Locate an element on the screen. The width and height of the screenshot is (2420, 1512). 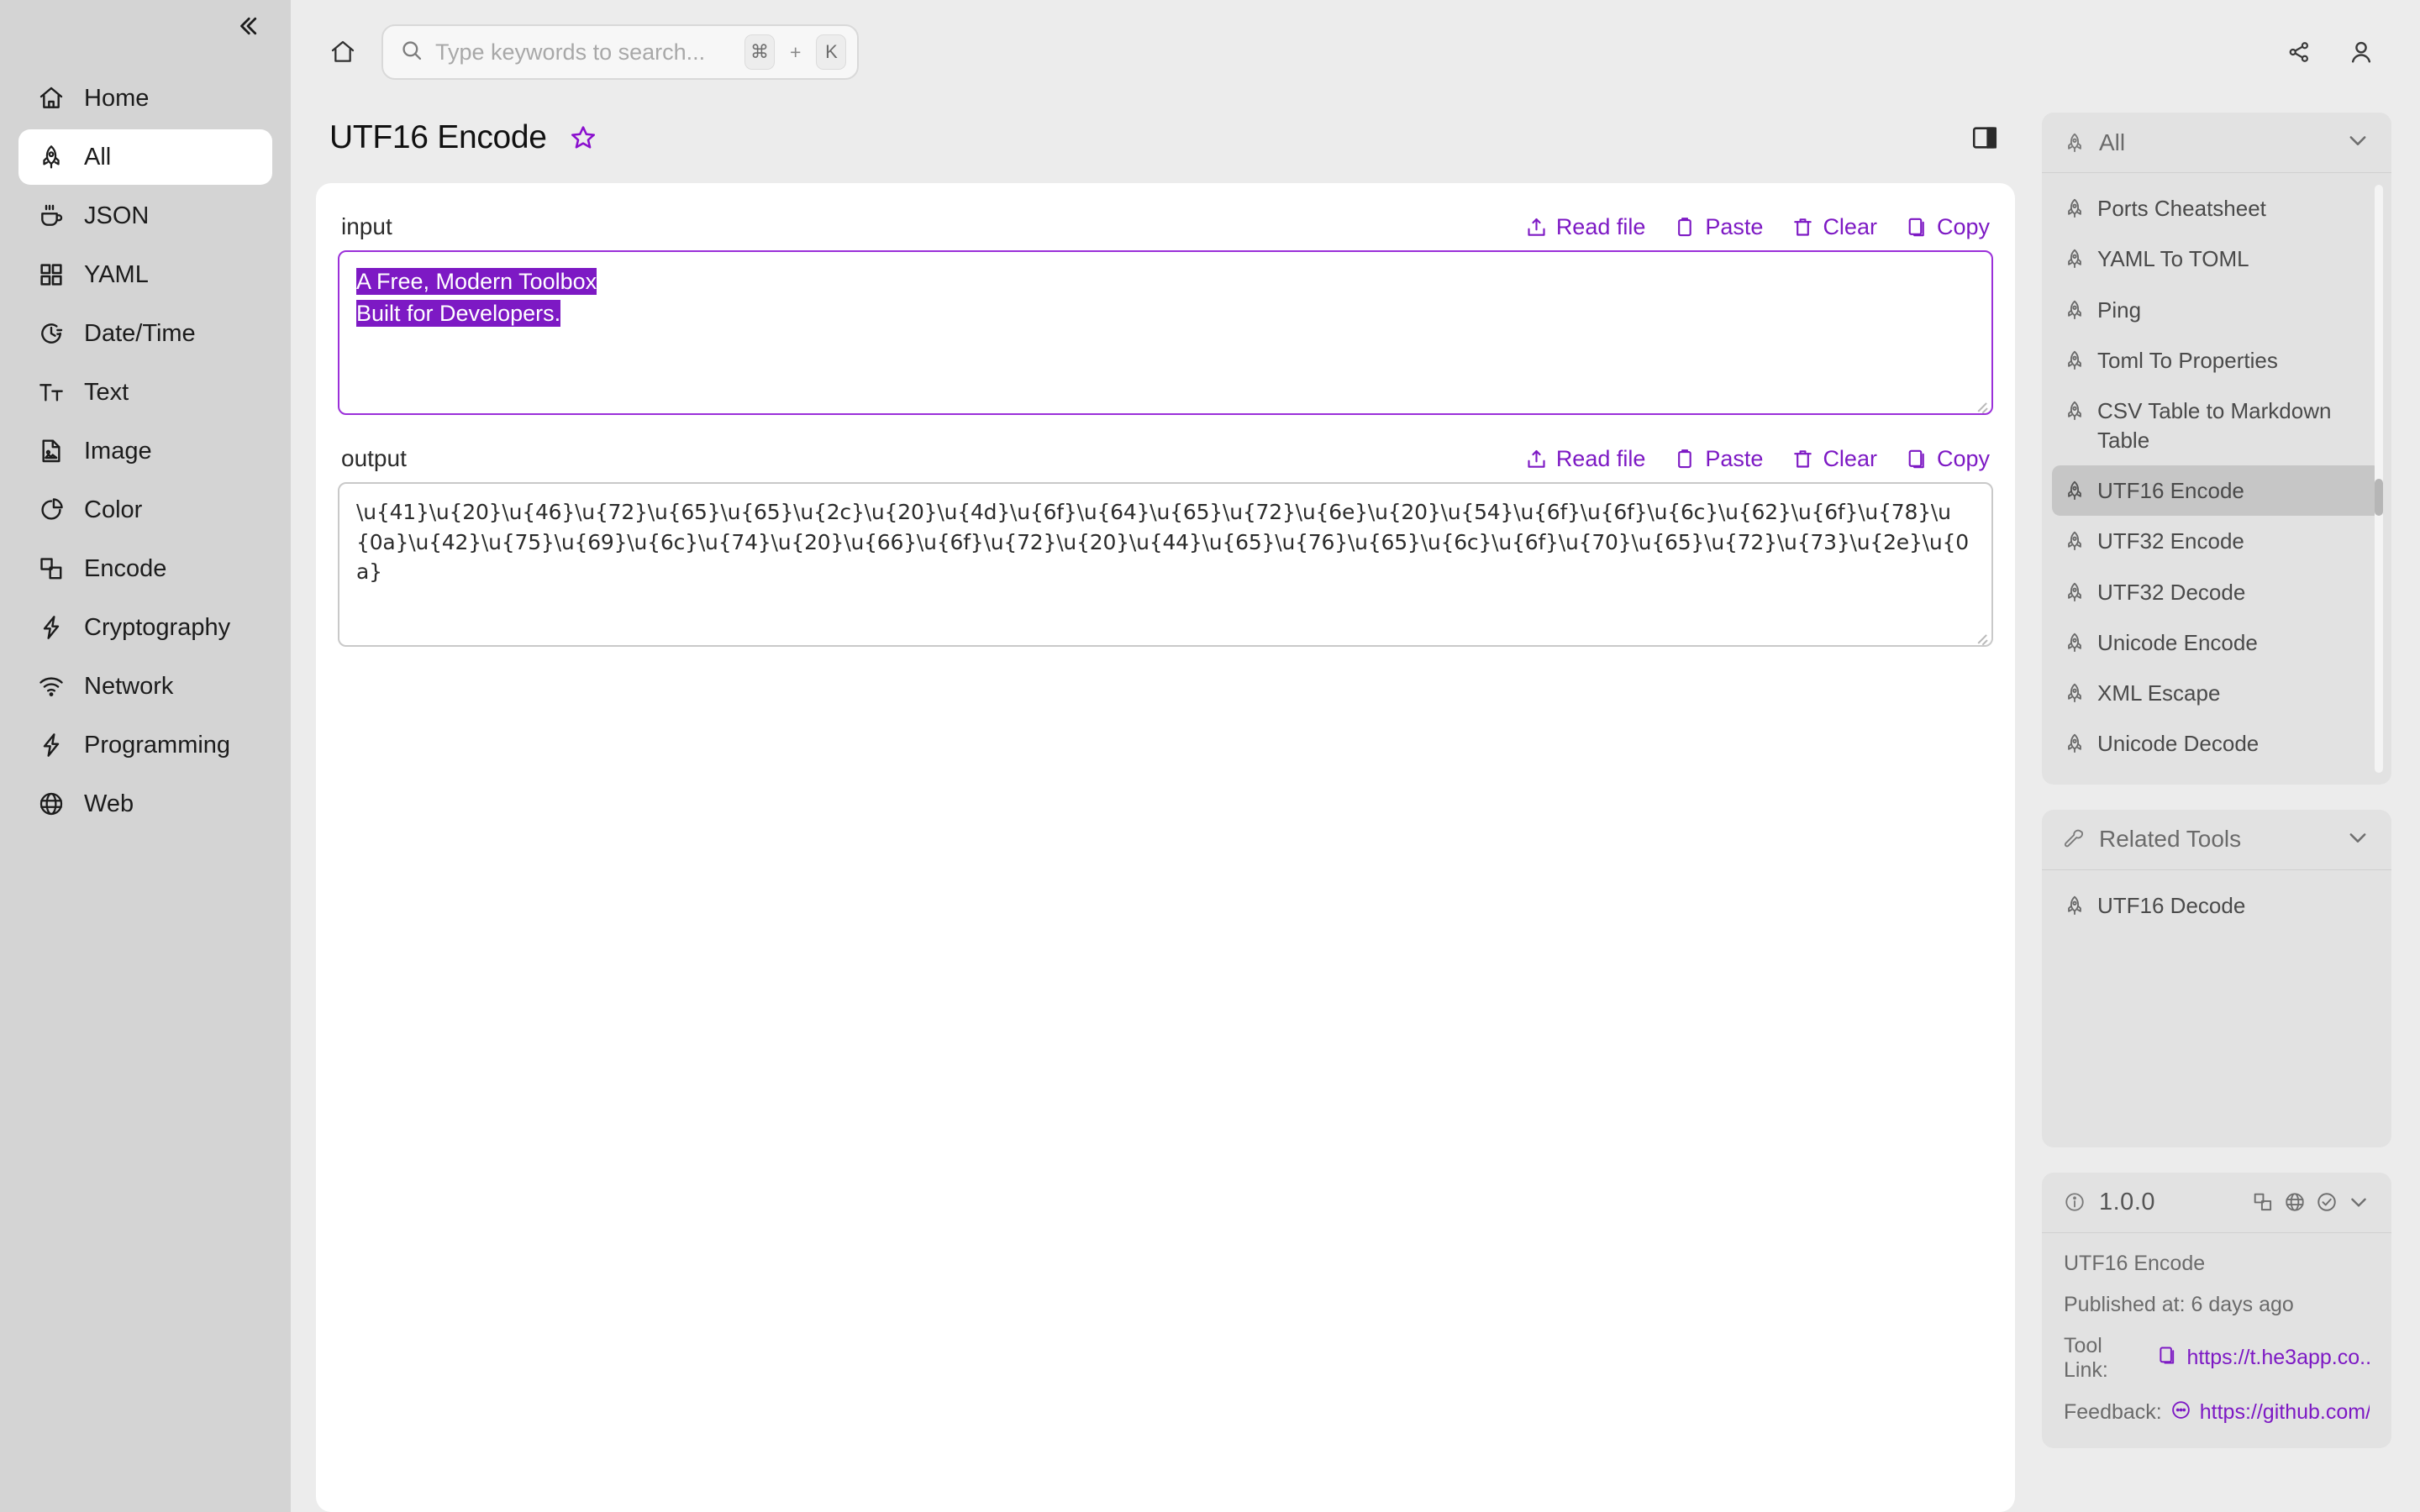
sidebar-item-text: Text is located at coordinates (145, 392).